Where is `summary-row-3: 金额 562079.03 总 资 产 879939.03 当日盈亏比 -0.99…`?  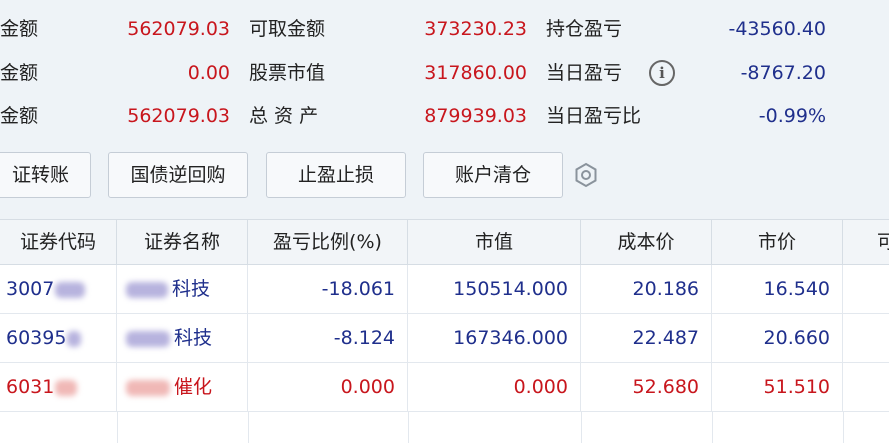 summary-row-3: 金额 562079.03 总 资 产 879939.03 当日盈亏比 -0.99… is located at coordinates (444, 116).